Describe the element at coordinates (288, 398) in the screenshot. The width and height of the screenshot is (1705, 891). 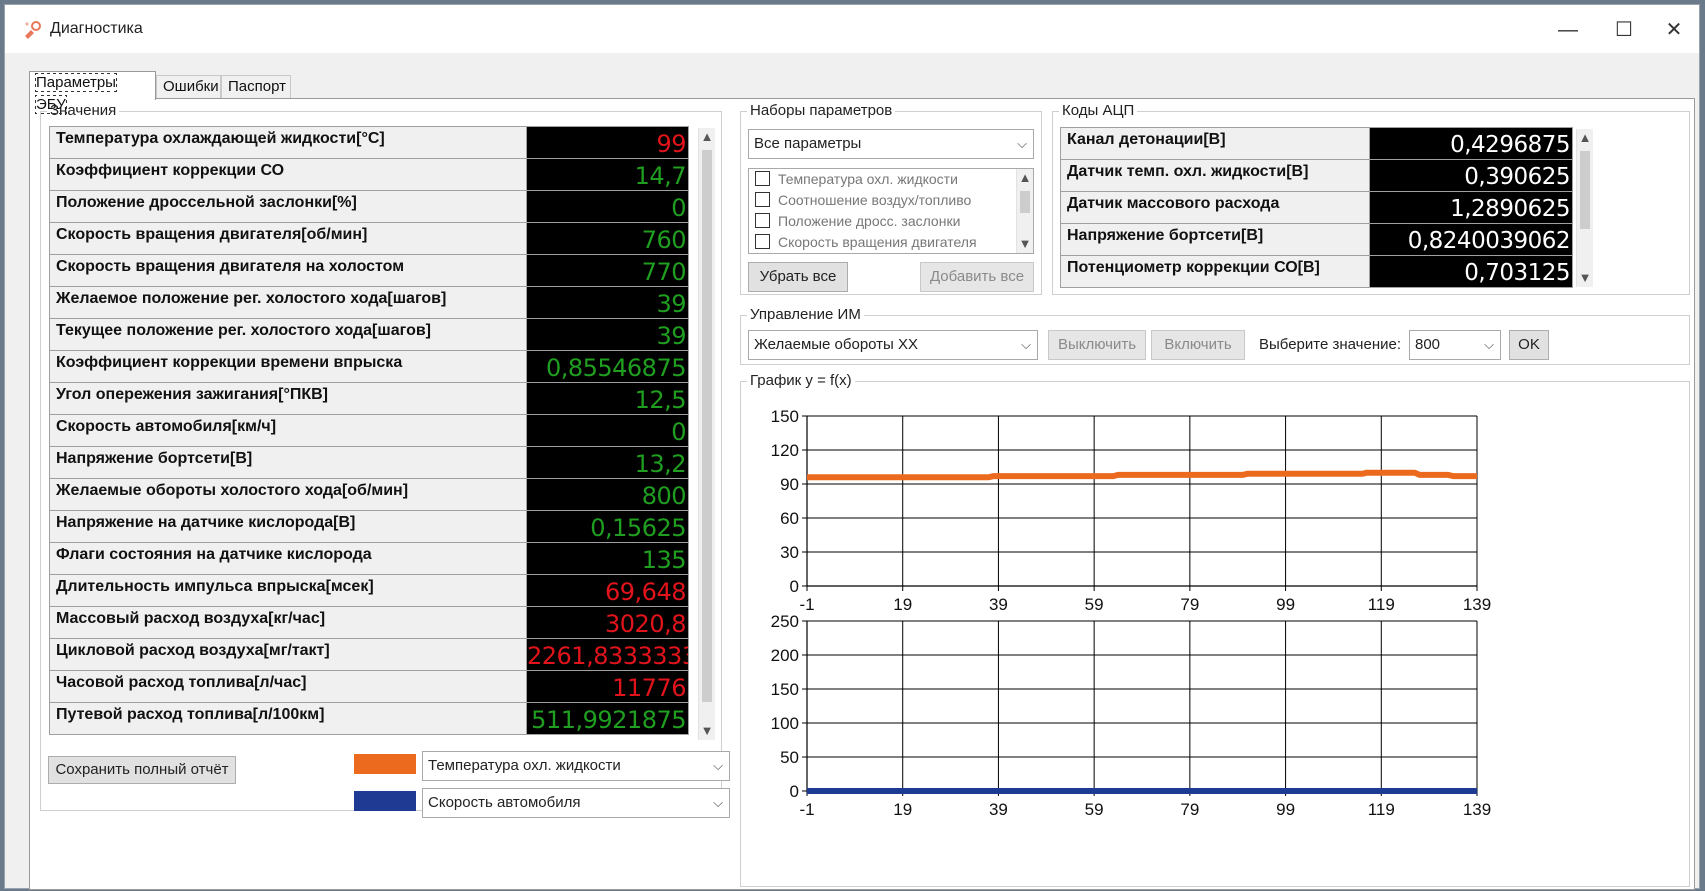
I see `param-name: Угол опережения зажигания[°ПКВ]` at that location.